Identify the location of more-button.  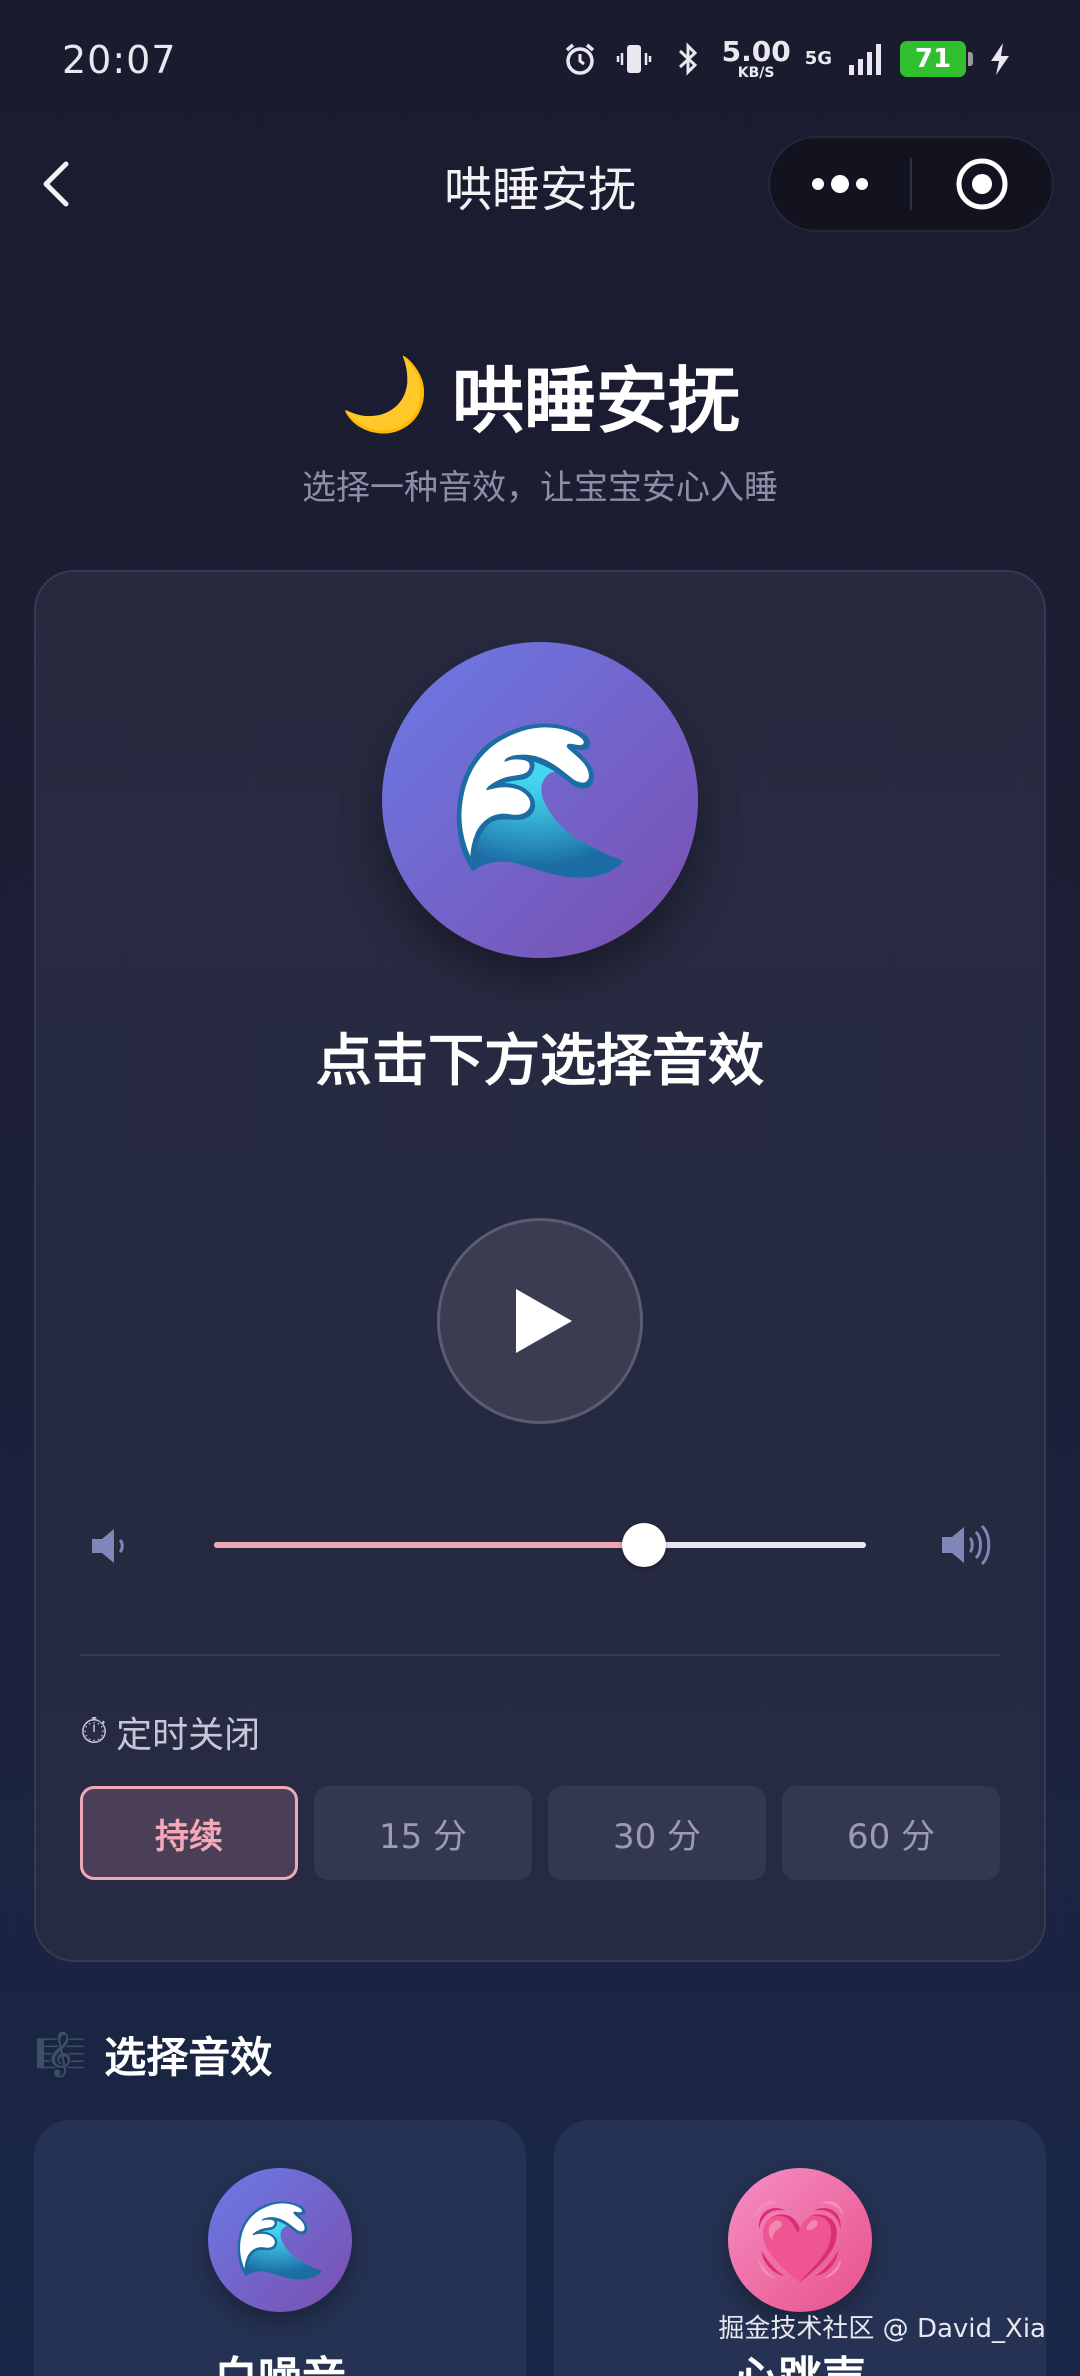
(840, 184).